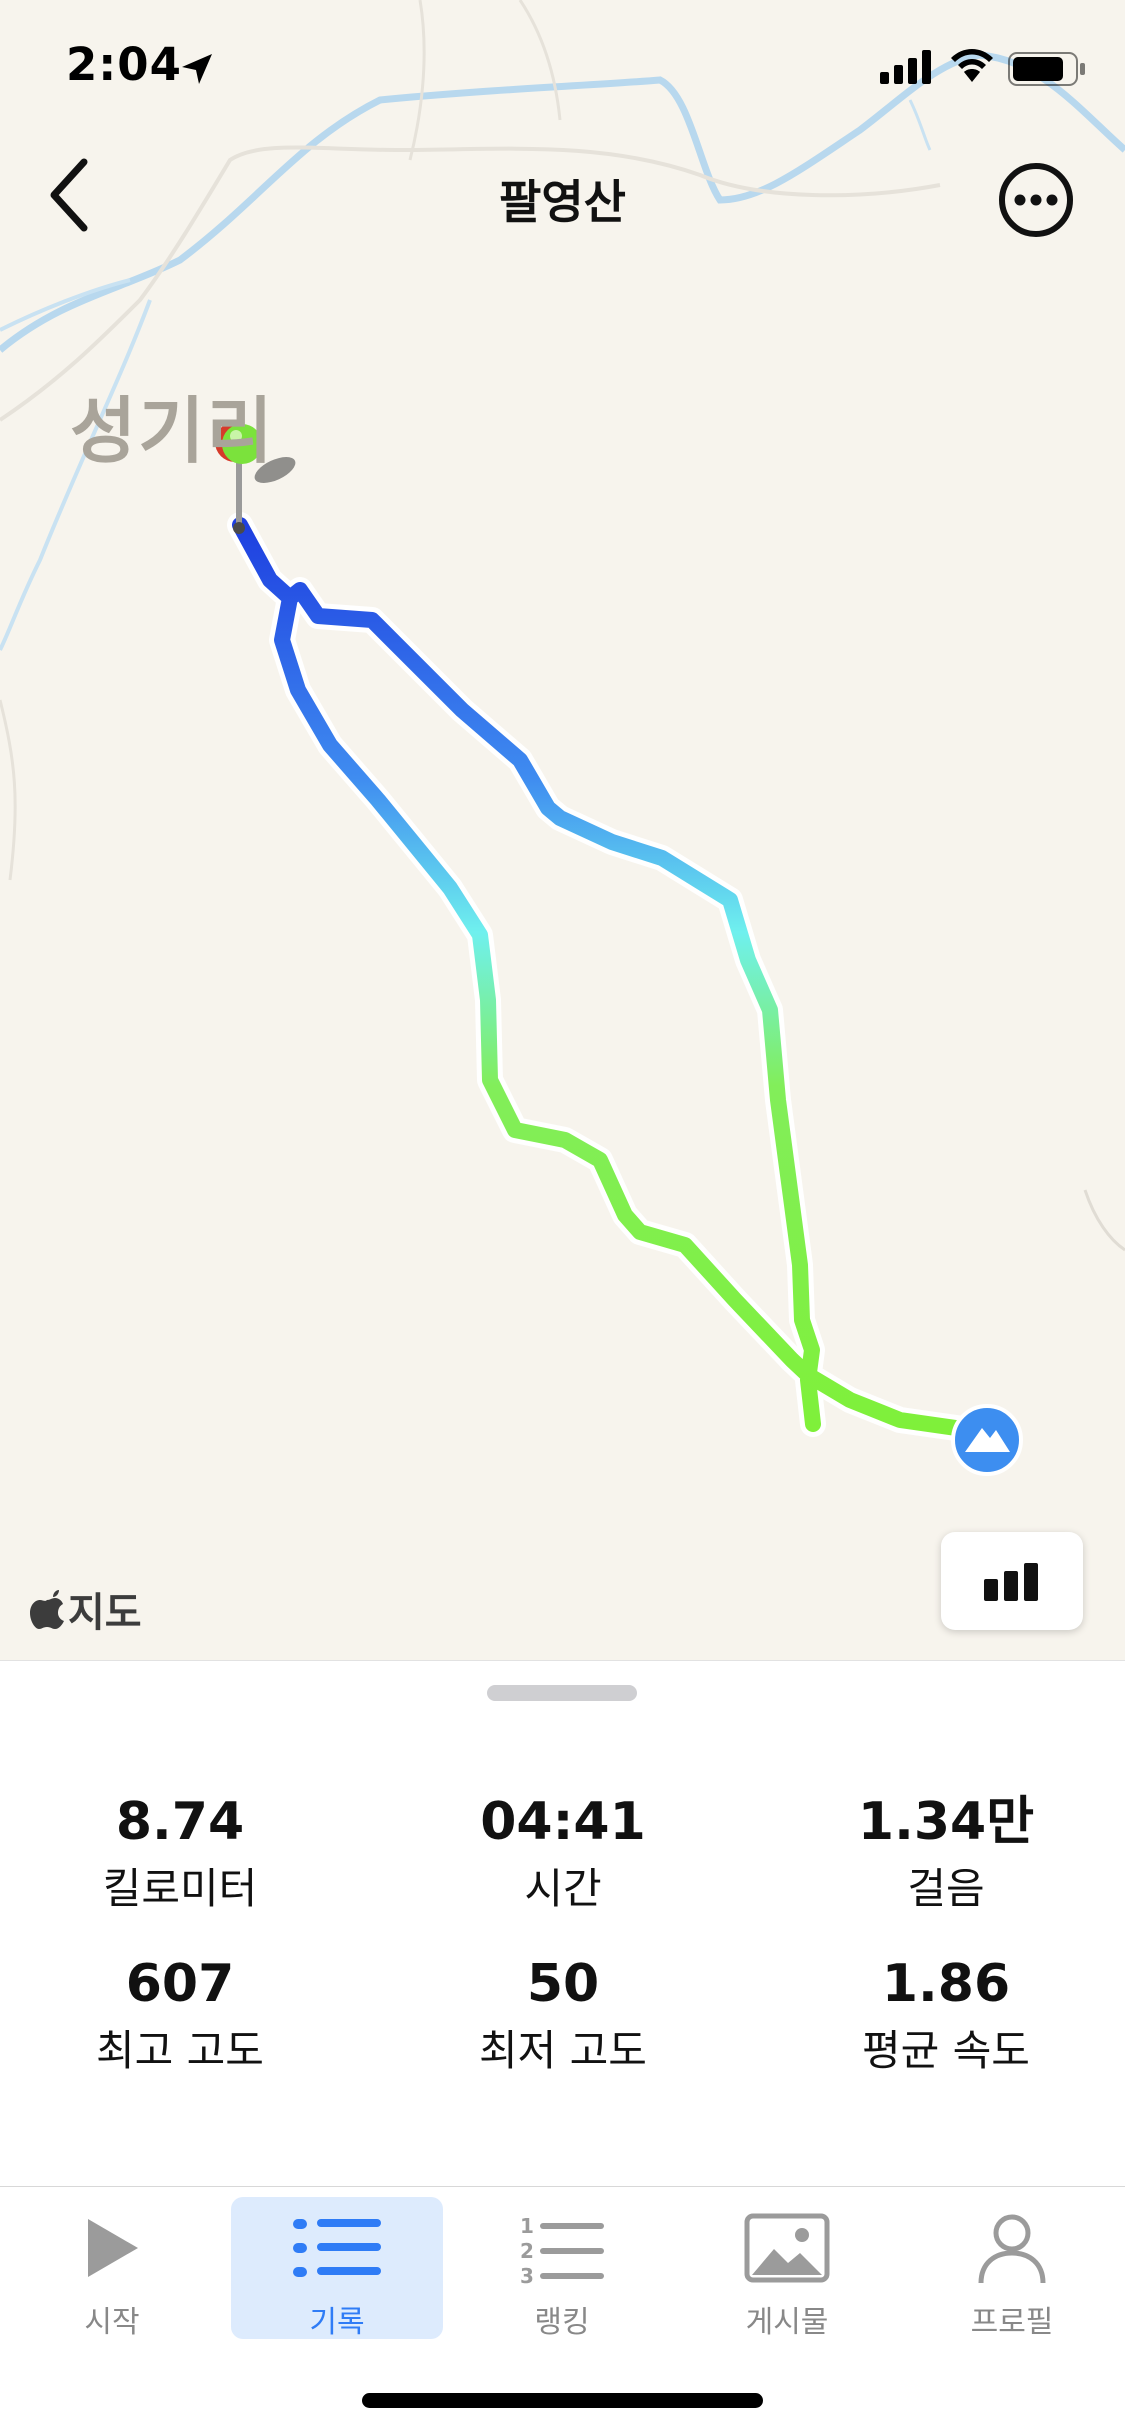  Describe the element at coordinates (105, 1613) in the screenshot. I see `maps-attribution-text: 지도` at that location.